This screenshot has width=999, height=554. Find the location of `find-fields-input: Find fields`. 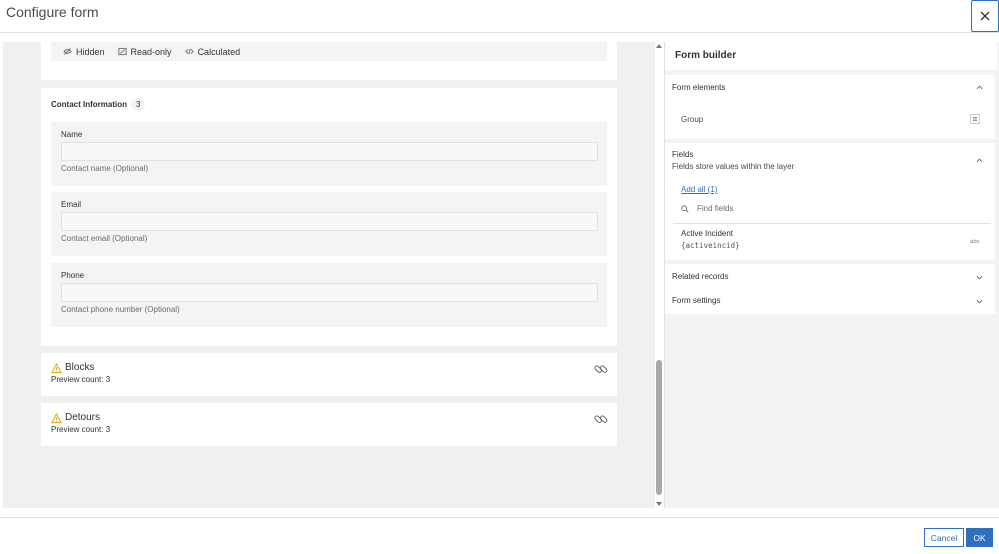

find-fields-input: Find fields is located at coordinates (715, 208).